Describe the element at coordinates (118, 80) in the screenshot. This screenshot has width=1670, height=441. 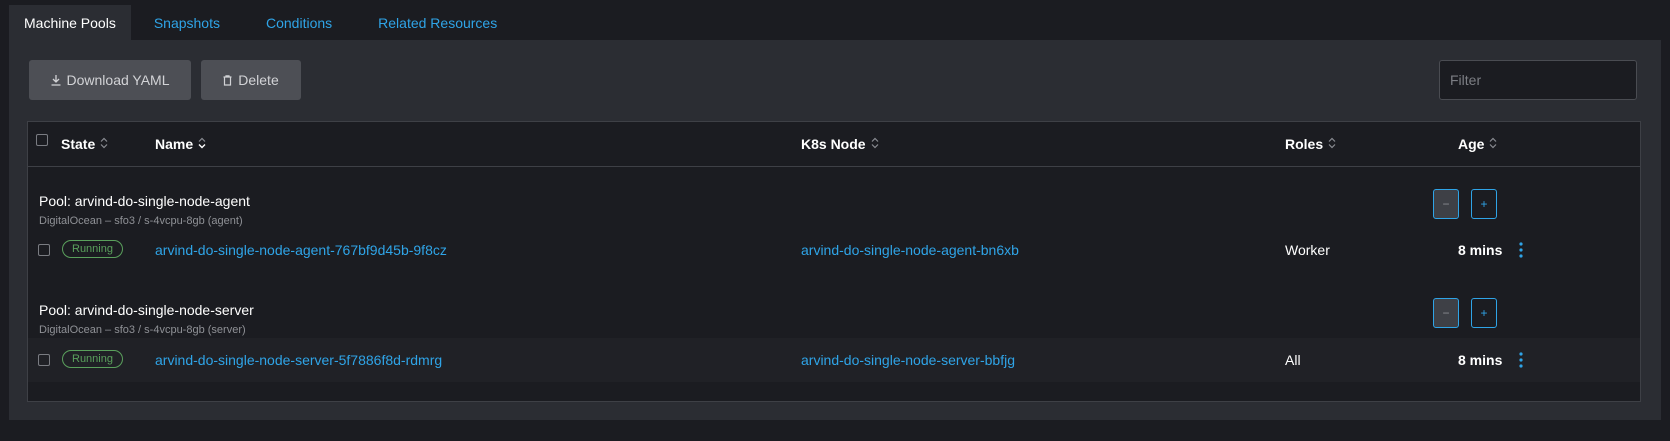
I see `download-yaml-label: Download YAML` at that location.